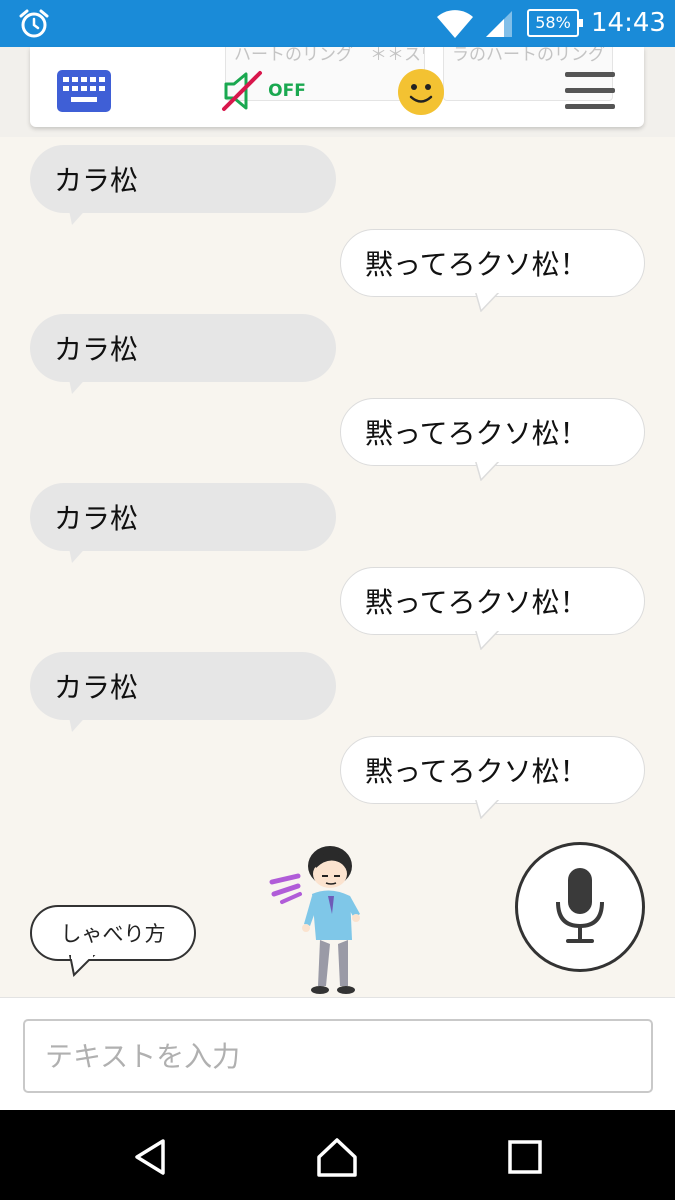 The image size is (675, 1200). Describe the element at coordinates (314, 920) in the screenshot. I see `character-illustration` at that location.